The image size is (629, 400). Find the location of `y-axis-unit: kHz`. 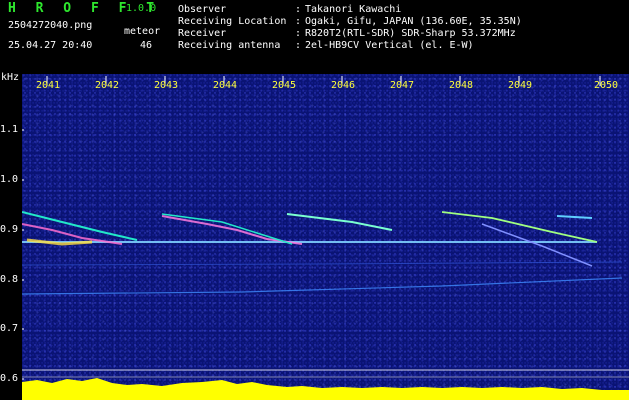

y-axis-unit: kHz is located at coordinates (10, 77).